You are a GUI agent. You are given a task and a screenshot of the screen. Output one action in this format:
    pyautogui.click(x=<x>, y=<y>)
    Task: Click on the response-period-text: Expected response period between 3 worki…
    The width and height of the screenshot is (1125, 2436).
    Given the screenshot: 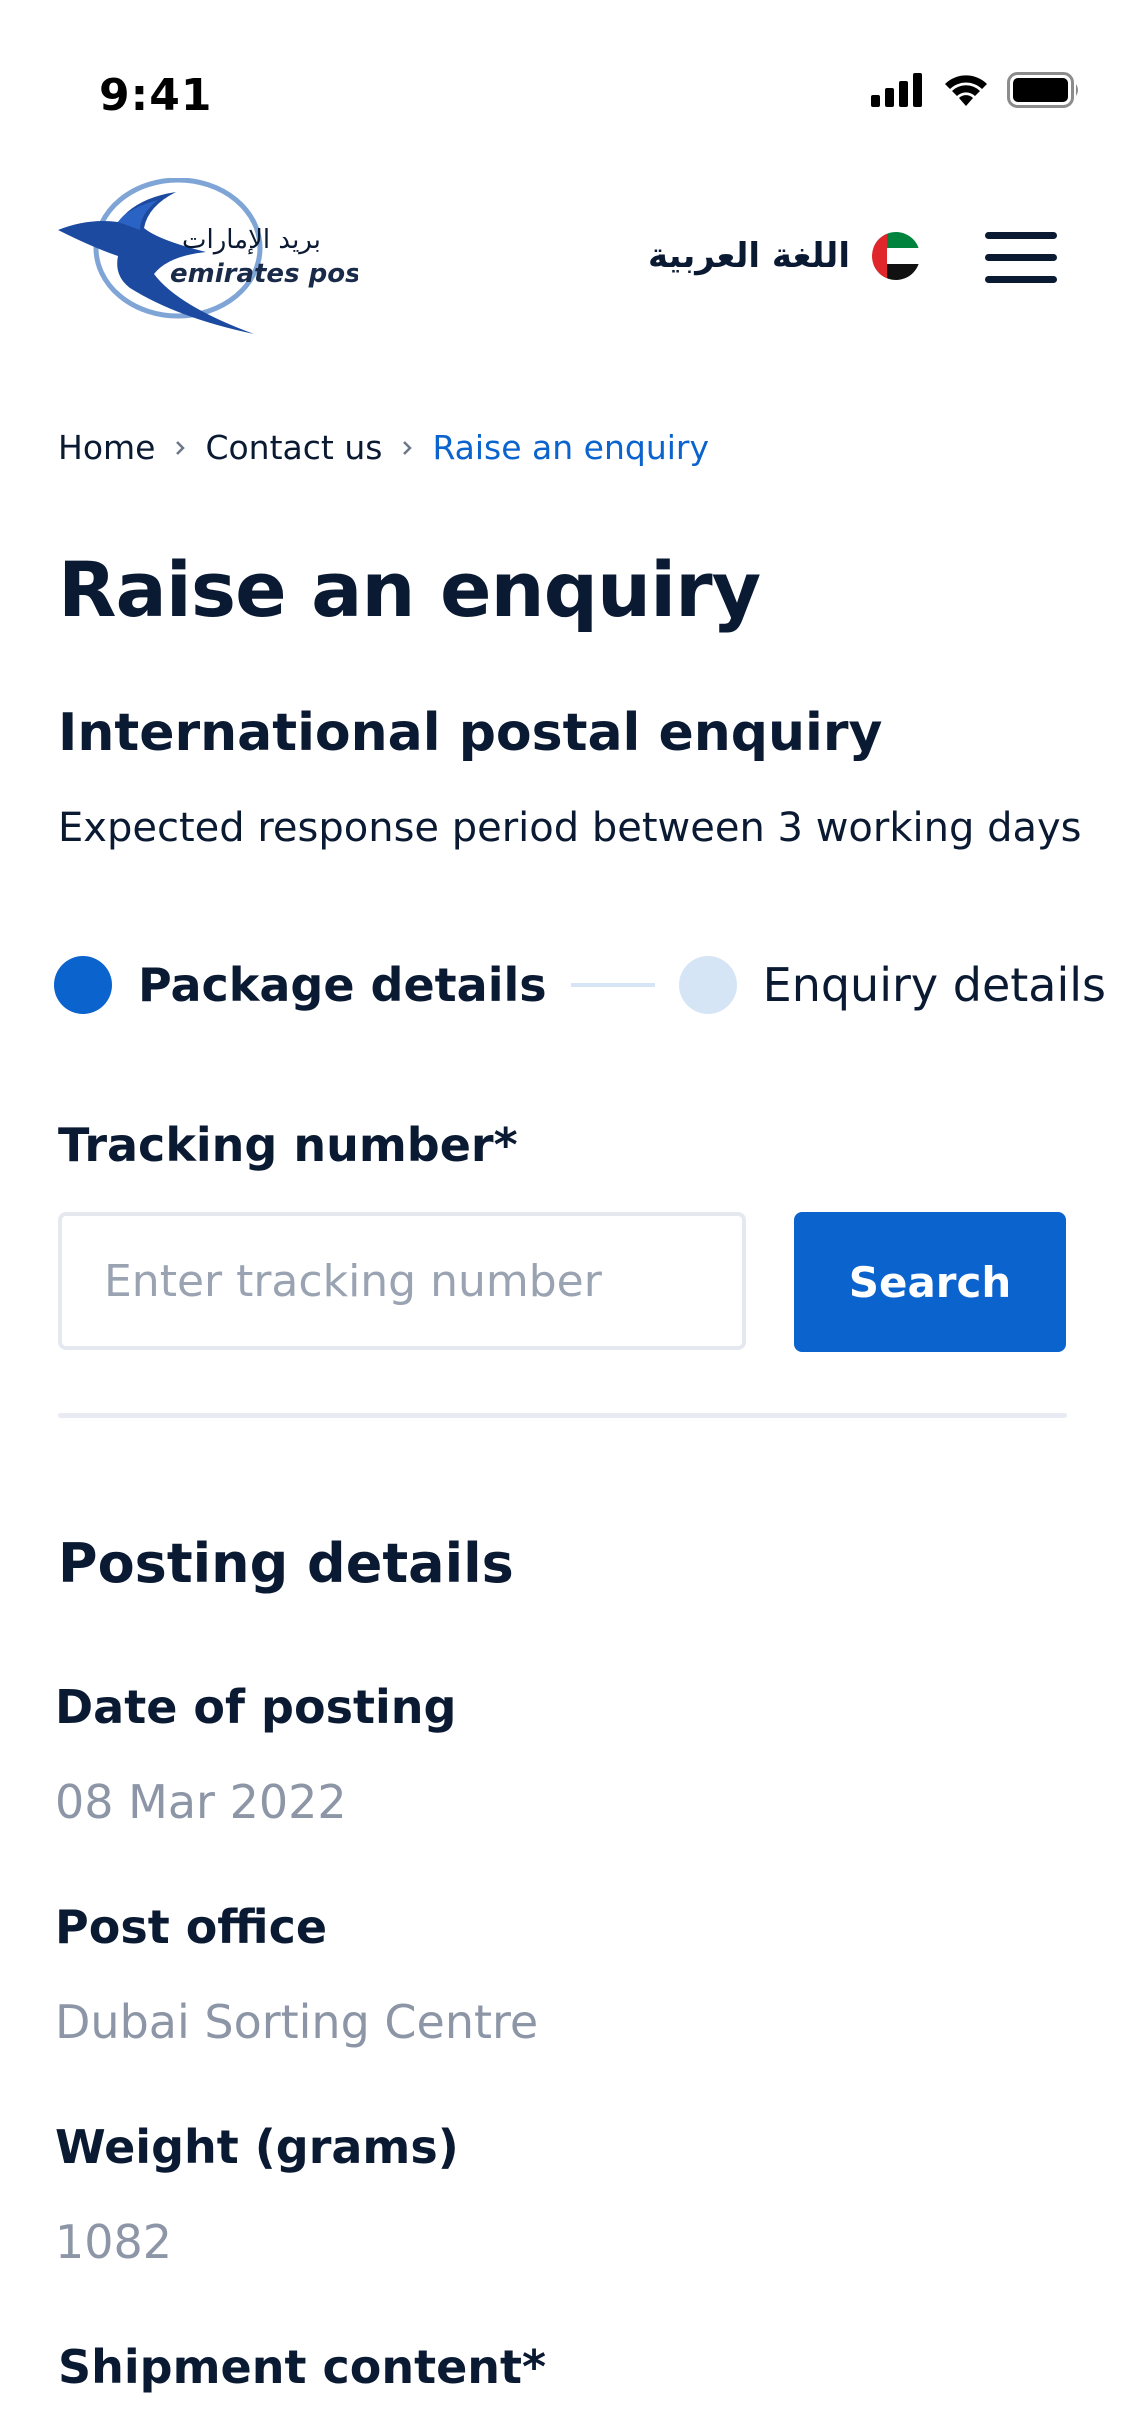 What is the action you would take?
    pyautogui.click(x=570, y=828)
    